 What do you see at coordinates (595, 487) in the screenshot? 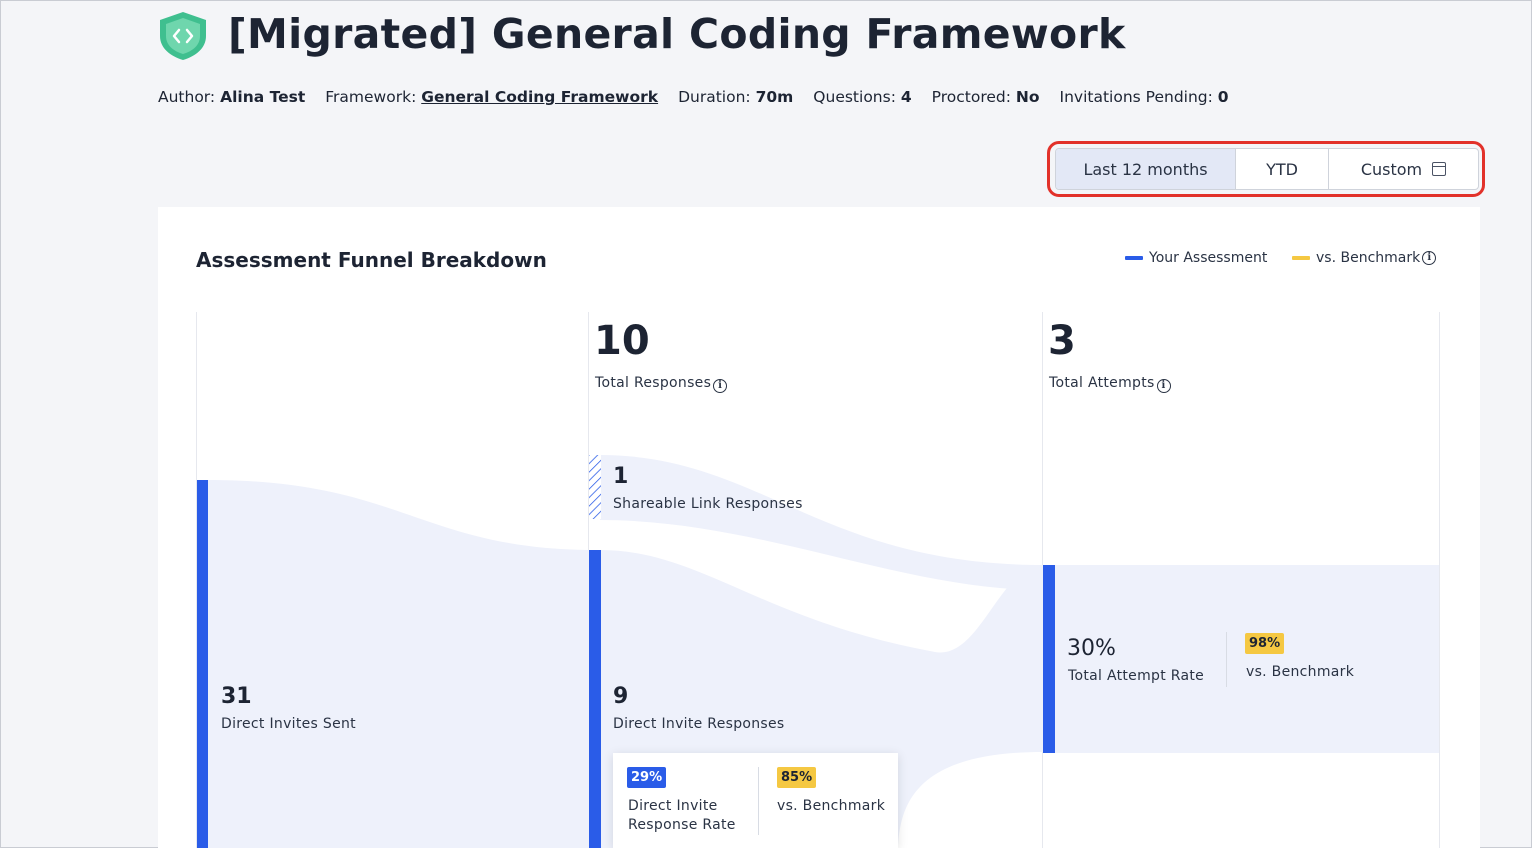
I see `bar-shareable-link` at bounding box center [595, 487].